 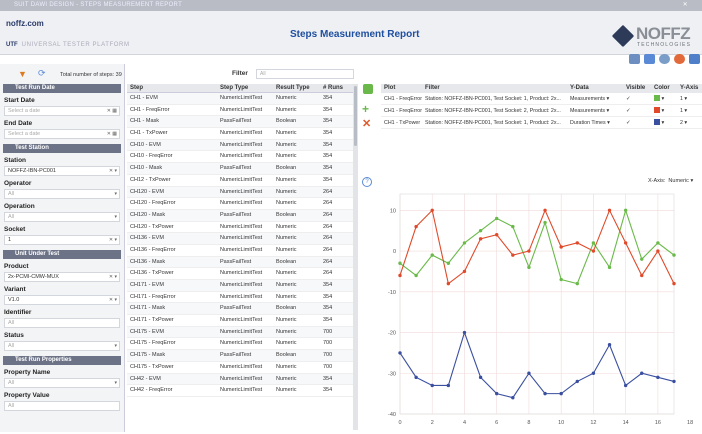 I want to click on table-row: CH42 - EVM NumericLimitTest Numeric 354, so click(x=242, y=379).